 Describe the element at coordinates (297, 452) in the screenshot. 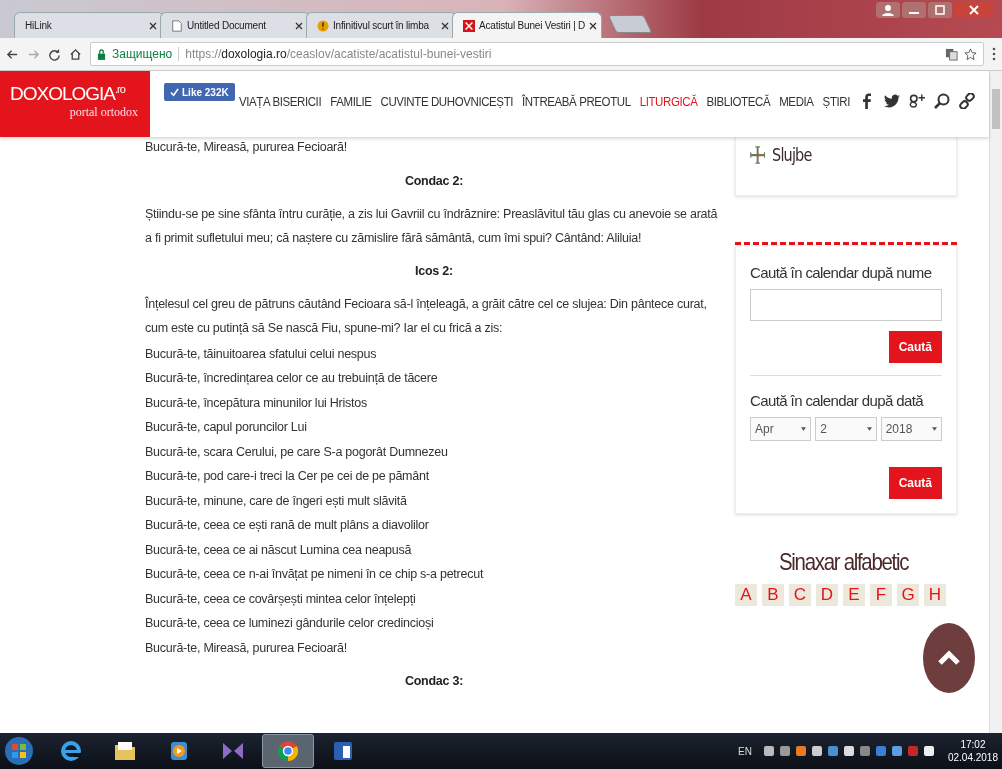

I see `verse-line: Bucură-te, scara Cerului, pe care S-a pogorât Dumnezeu` at that location.